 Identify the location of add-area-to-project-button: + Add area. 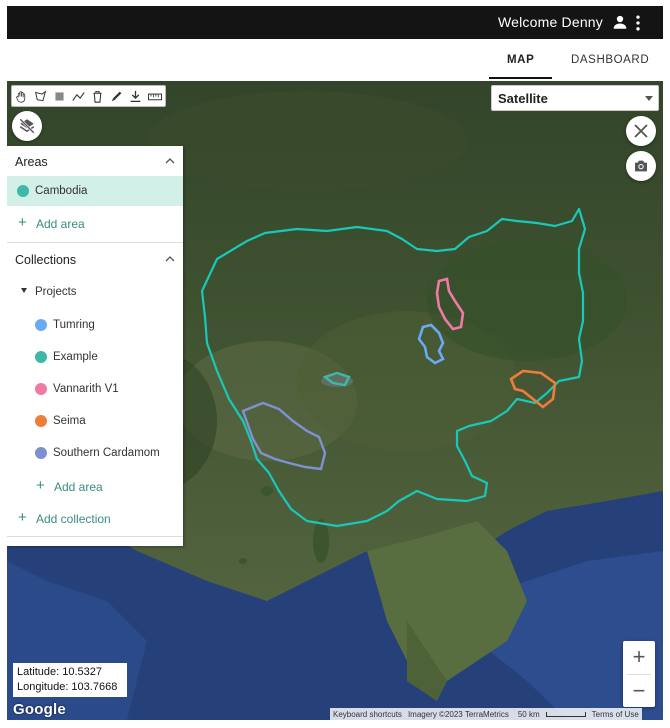
(95, 486).